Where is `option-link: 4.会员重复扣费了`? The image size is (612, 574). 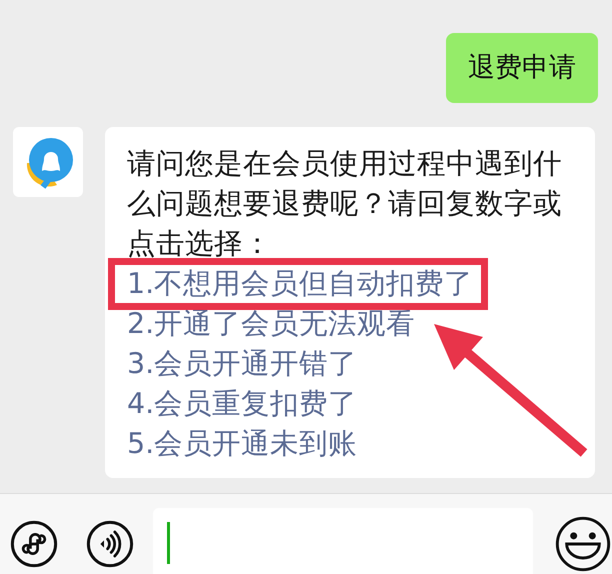
option-link: 4.会员重复扣费了 is located at coordinates (242, 404).